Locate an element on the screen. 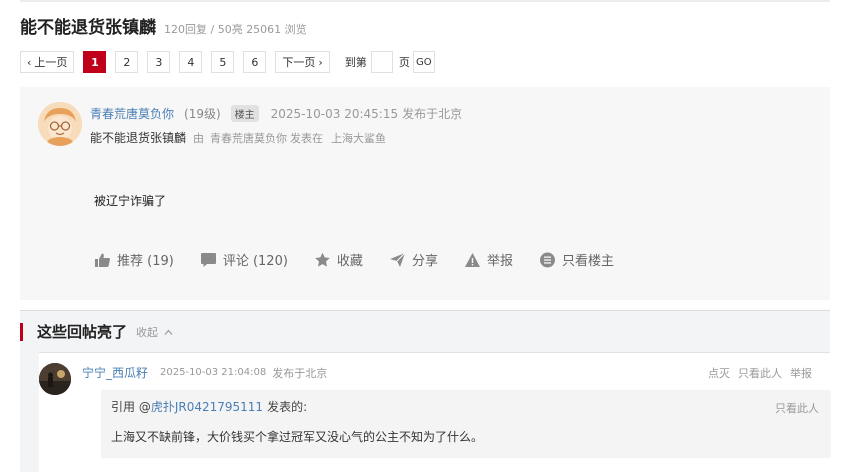  reply-author-link: 宁宁_西瓜籽 is located at coordinates (115, 372).